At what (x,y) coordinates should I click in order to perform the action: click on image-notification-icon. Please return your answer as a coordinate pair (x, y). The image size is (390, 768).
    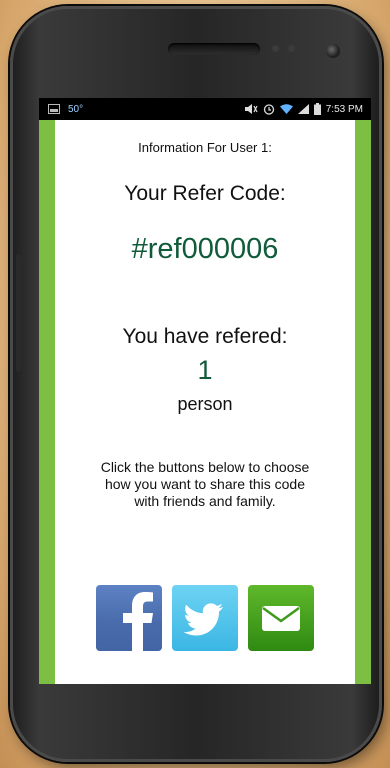
    Looking at the image, I should click on (54, 109).